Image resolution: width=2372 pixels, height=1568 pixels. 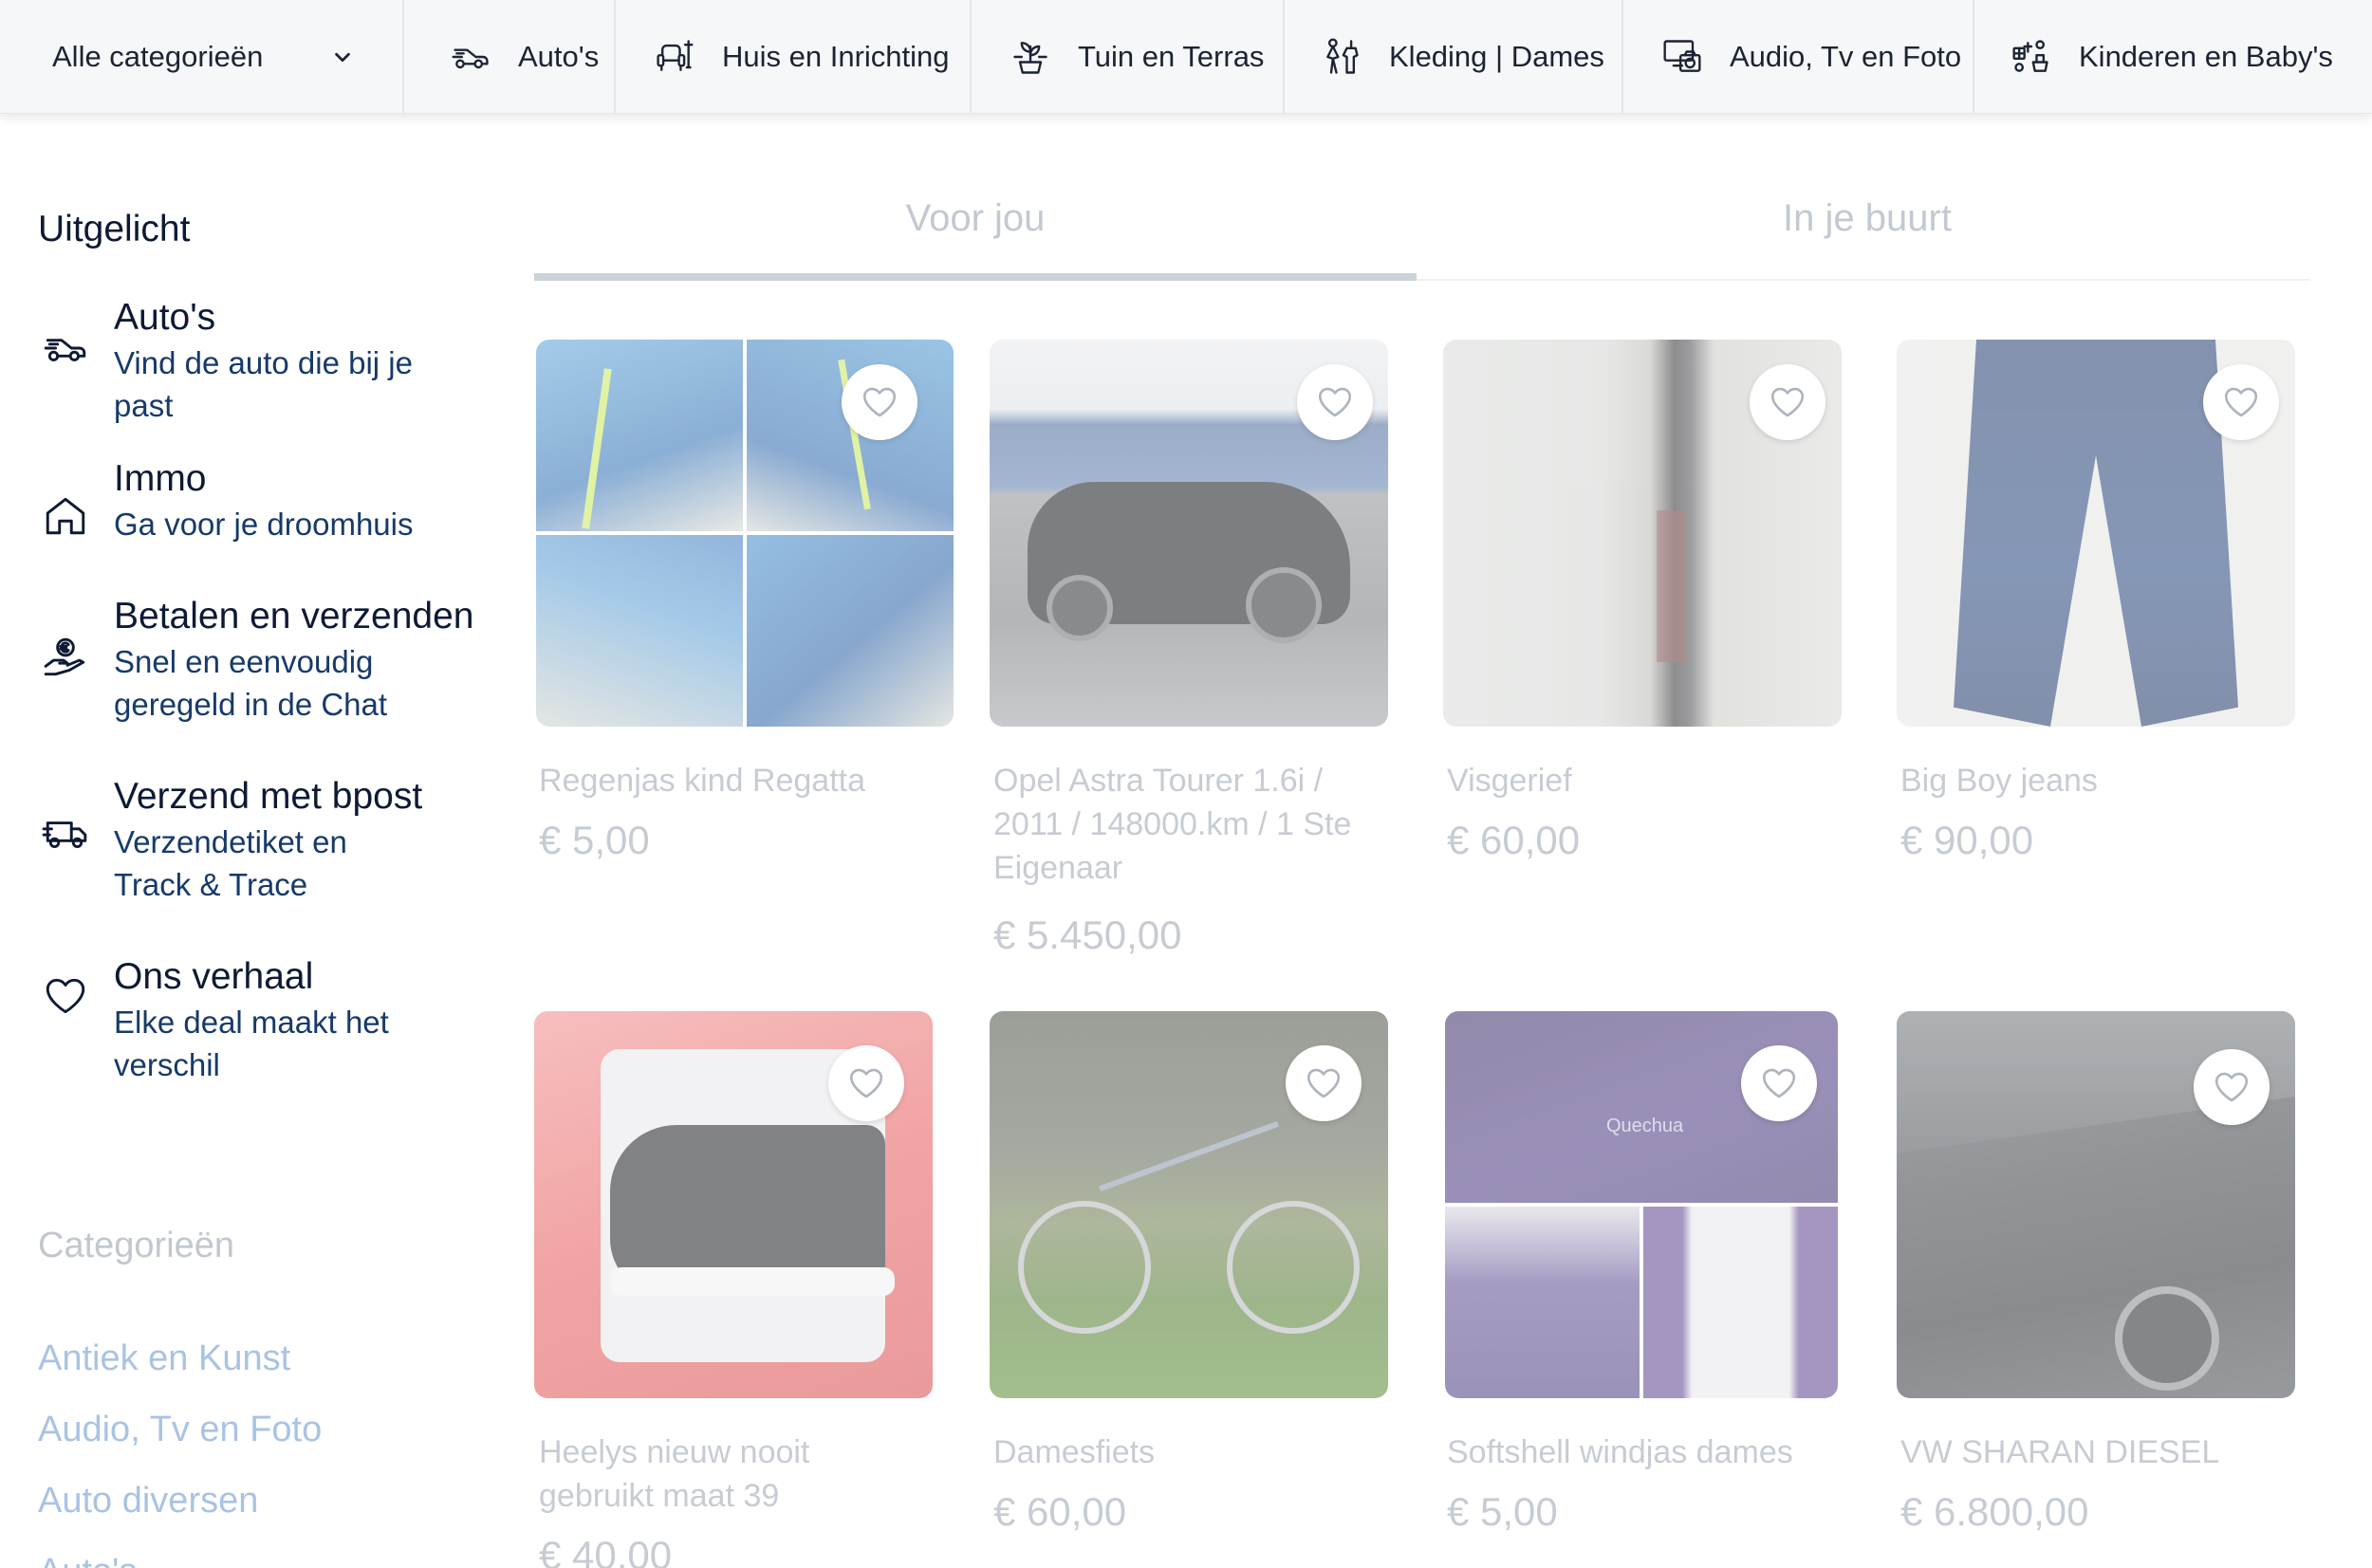 What do you see at coordinates (1187, 1452) in the screenshot?
I see `listing-title: Damesfiets` at bounding box center [1187, 1452].